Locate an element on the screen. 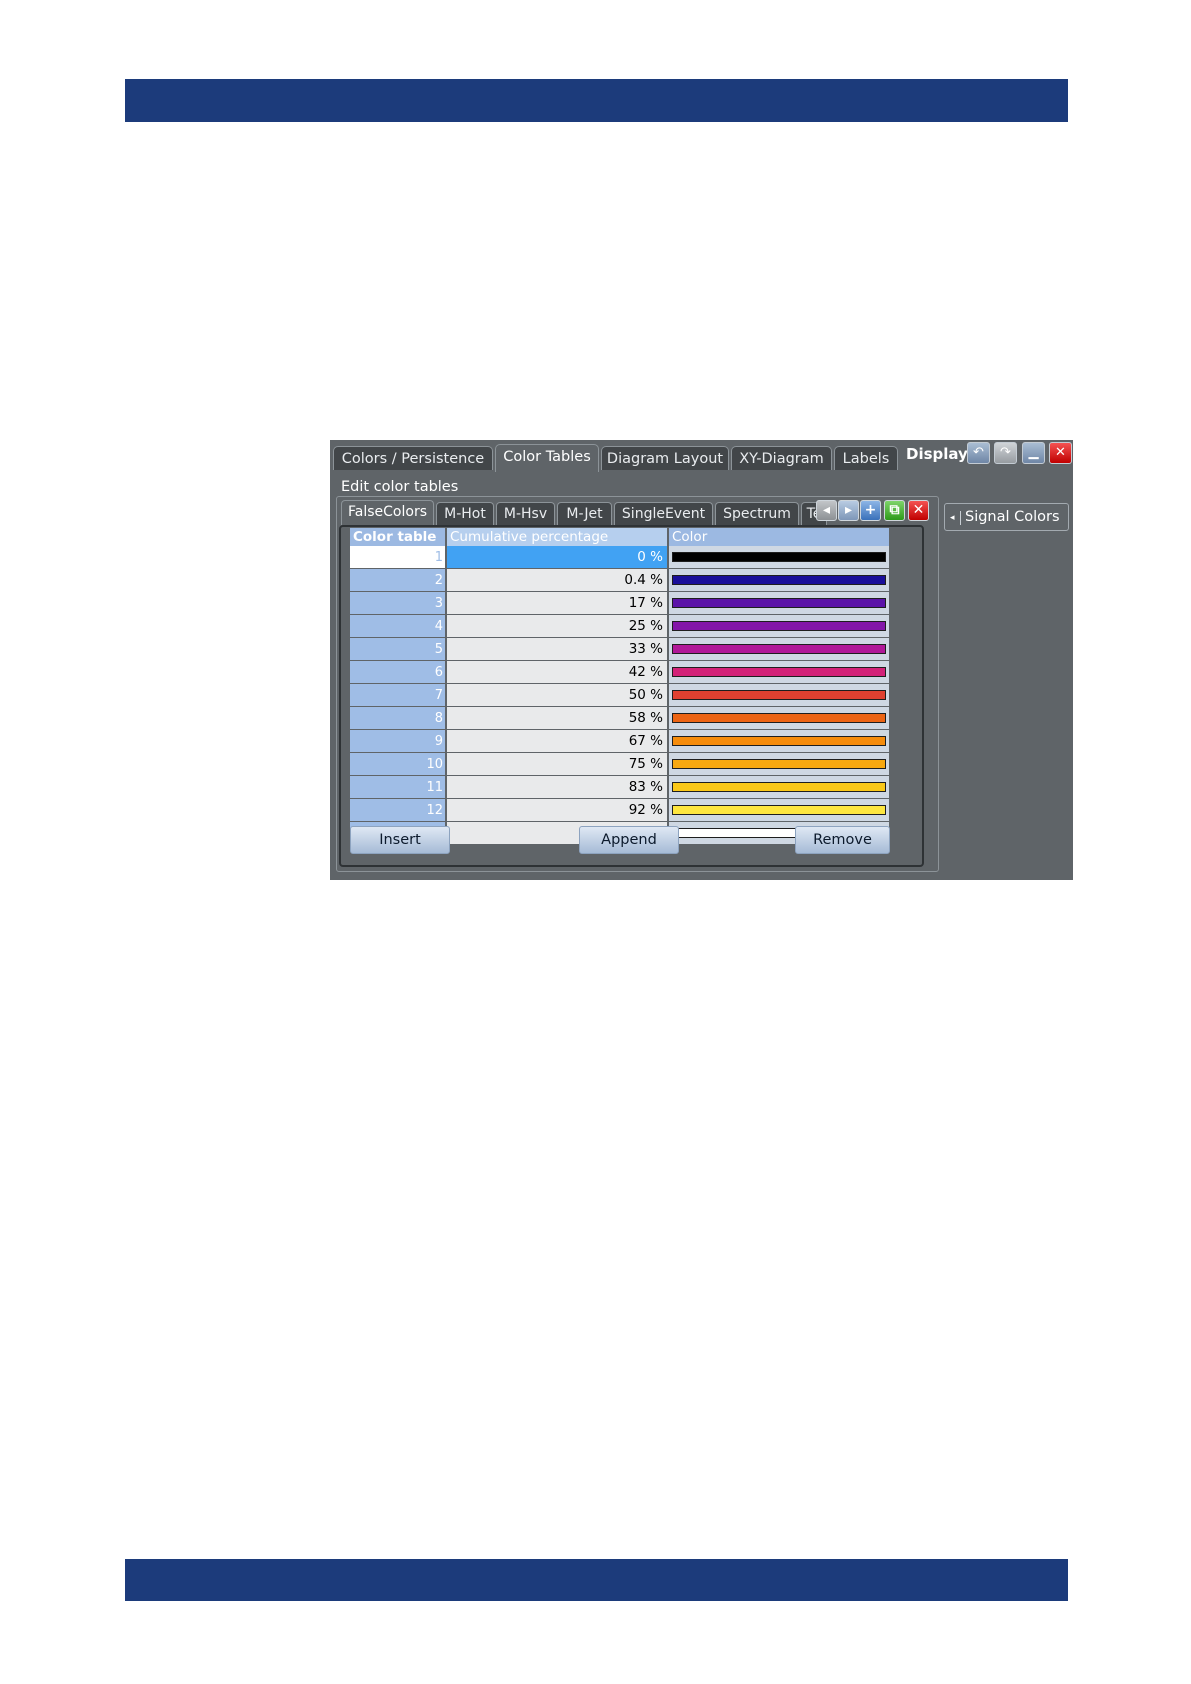 This screenshot has height=1684, width=1191. subtab-m-hsv: M-Hsv is located at coordinates (525, 513).